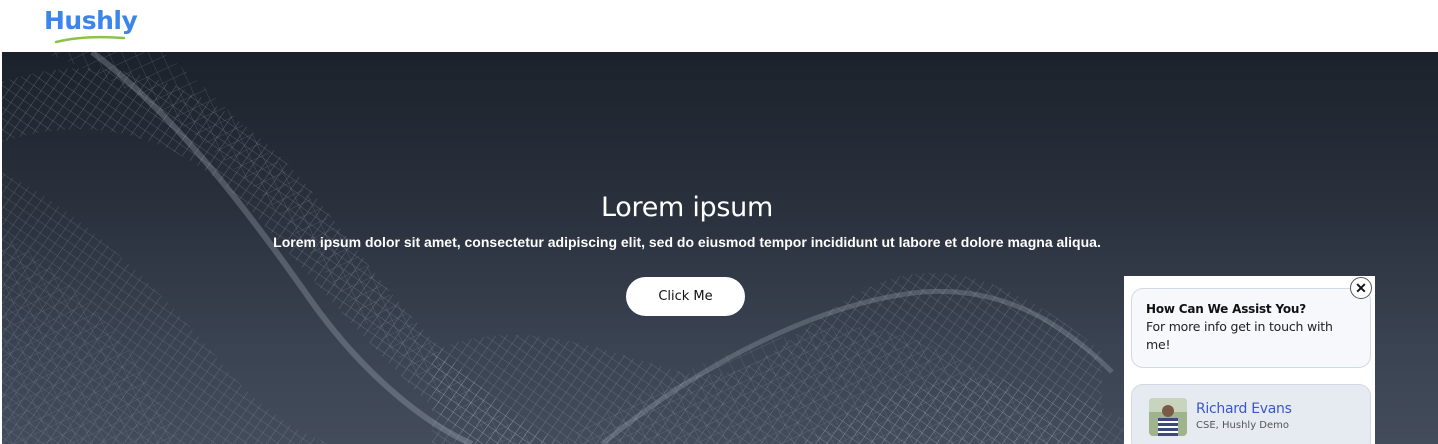 The image size is (1438, 444). I want to click on agent-name: Richard Evans, so click(1244, 409).